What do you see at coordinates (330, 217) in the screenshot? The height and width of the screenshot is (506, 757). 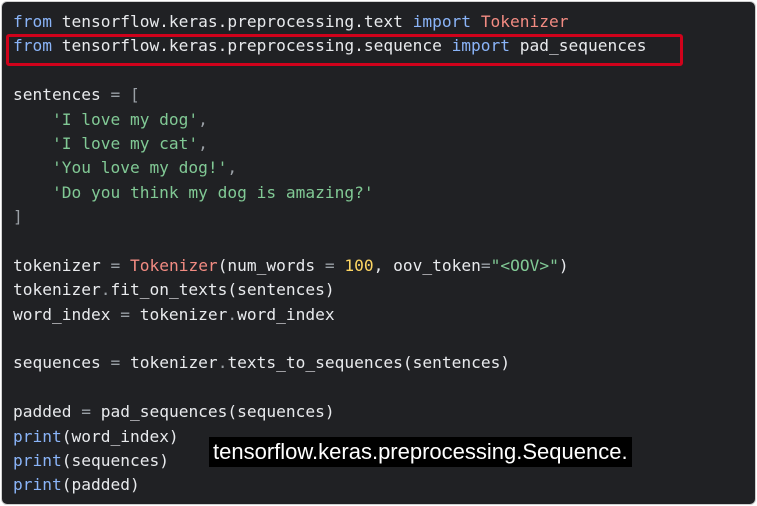 I see `code-line-9: ]` at bounding box center [330, 217].